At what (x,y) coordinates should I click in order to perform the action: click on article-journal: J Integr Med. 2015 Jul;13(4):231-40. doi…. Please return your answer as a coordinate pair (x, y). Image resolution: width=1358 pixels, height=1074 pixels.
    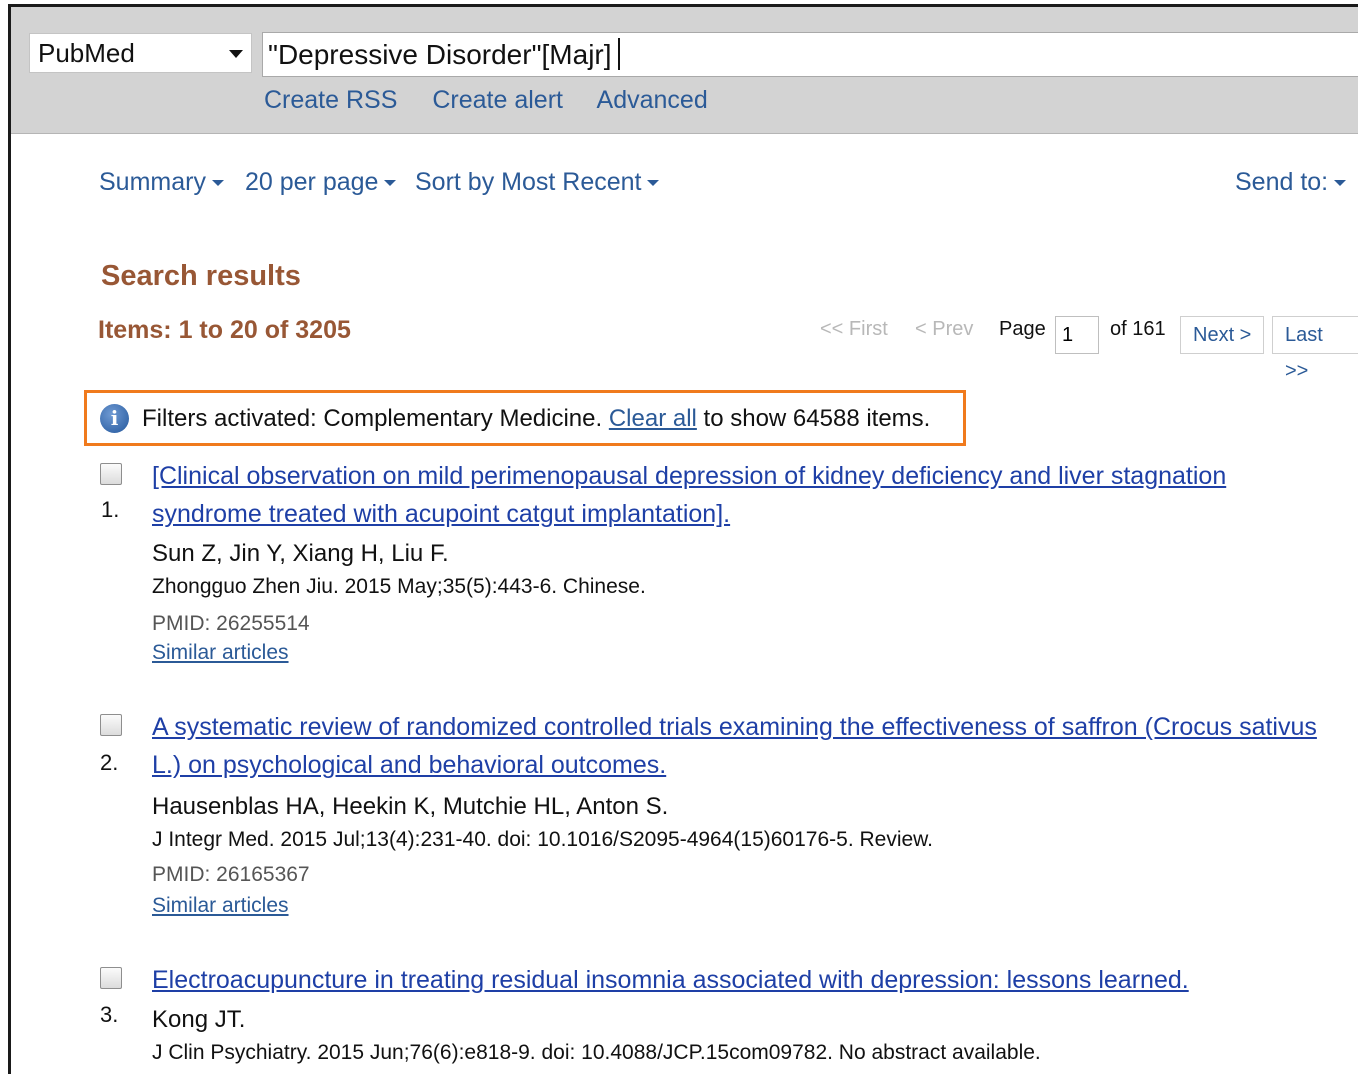
    Looking at the image, I should click on (543, 839).